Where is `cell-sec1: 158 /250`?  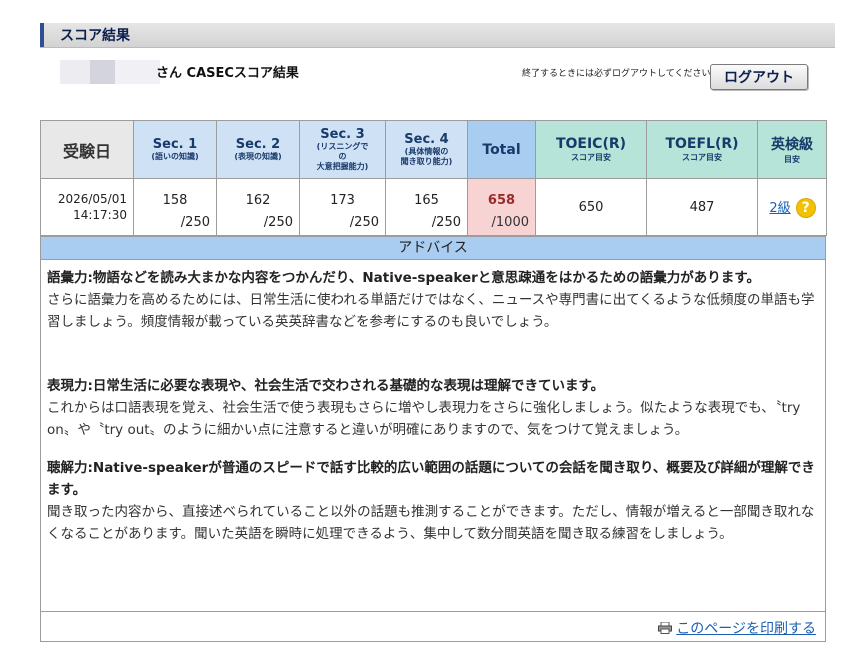 cell-sec1: 158 /250 is located at coordinates (175, 207).